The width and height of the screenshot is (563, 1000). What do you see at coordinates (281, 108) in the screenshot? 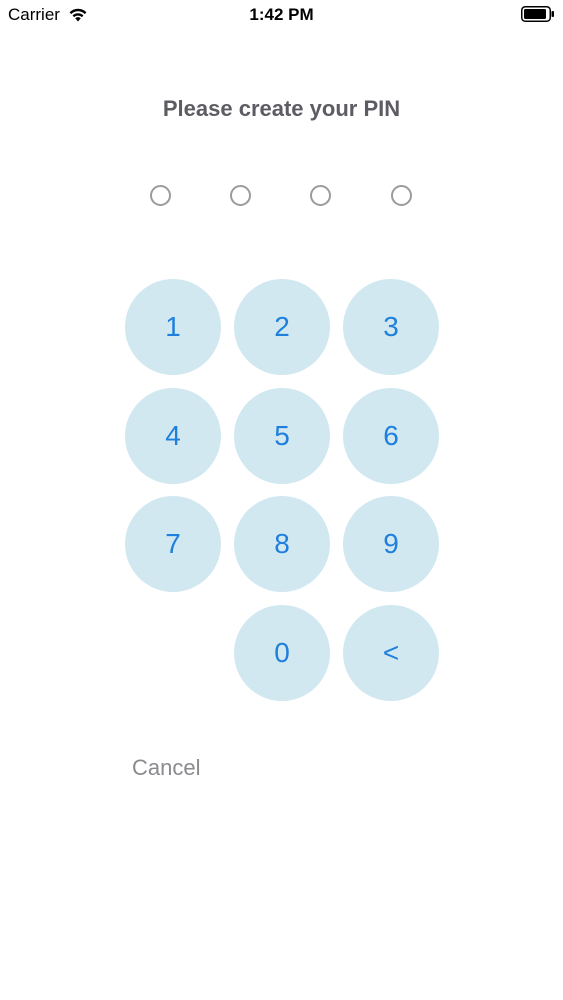
I see `page-title: Please create your PIN` at bounding box center [281, 108].